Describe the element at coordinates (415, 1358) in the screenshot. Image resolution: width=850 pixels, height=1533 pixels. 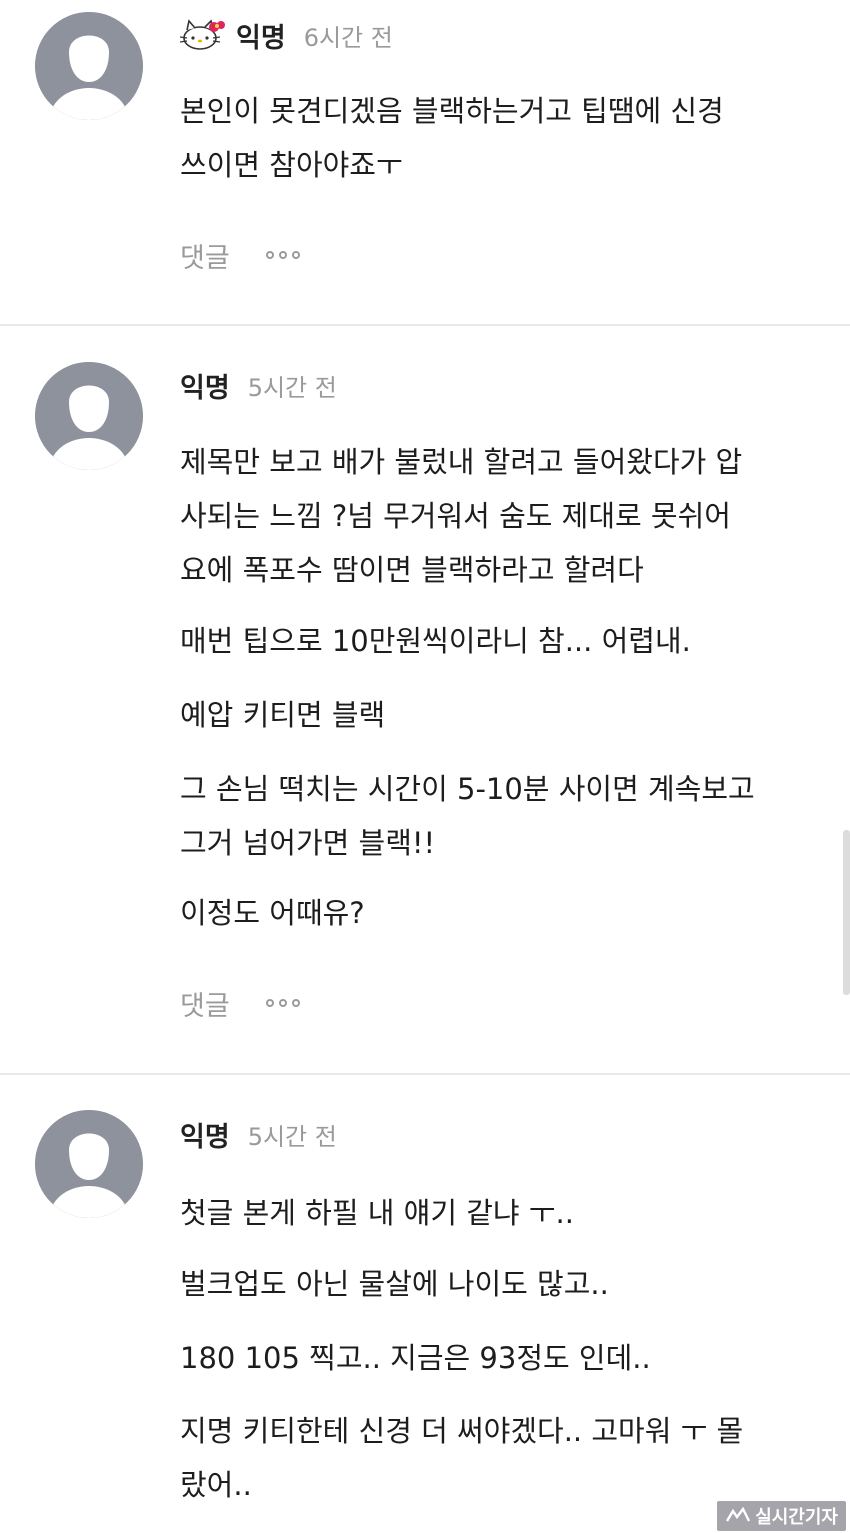
I see `comment-line: 180 105 찍고.. 지금은 93정도 인데..` at that location.